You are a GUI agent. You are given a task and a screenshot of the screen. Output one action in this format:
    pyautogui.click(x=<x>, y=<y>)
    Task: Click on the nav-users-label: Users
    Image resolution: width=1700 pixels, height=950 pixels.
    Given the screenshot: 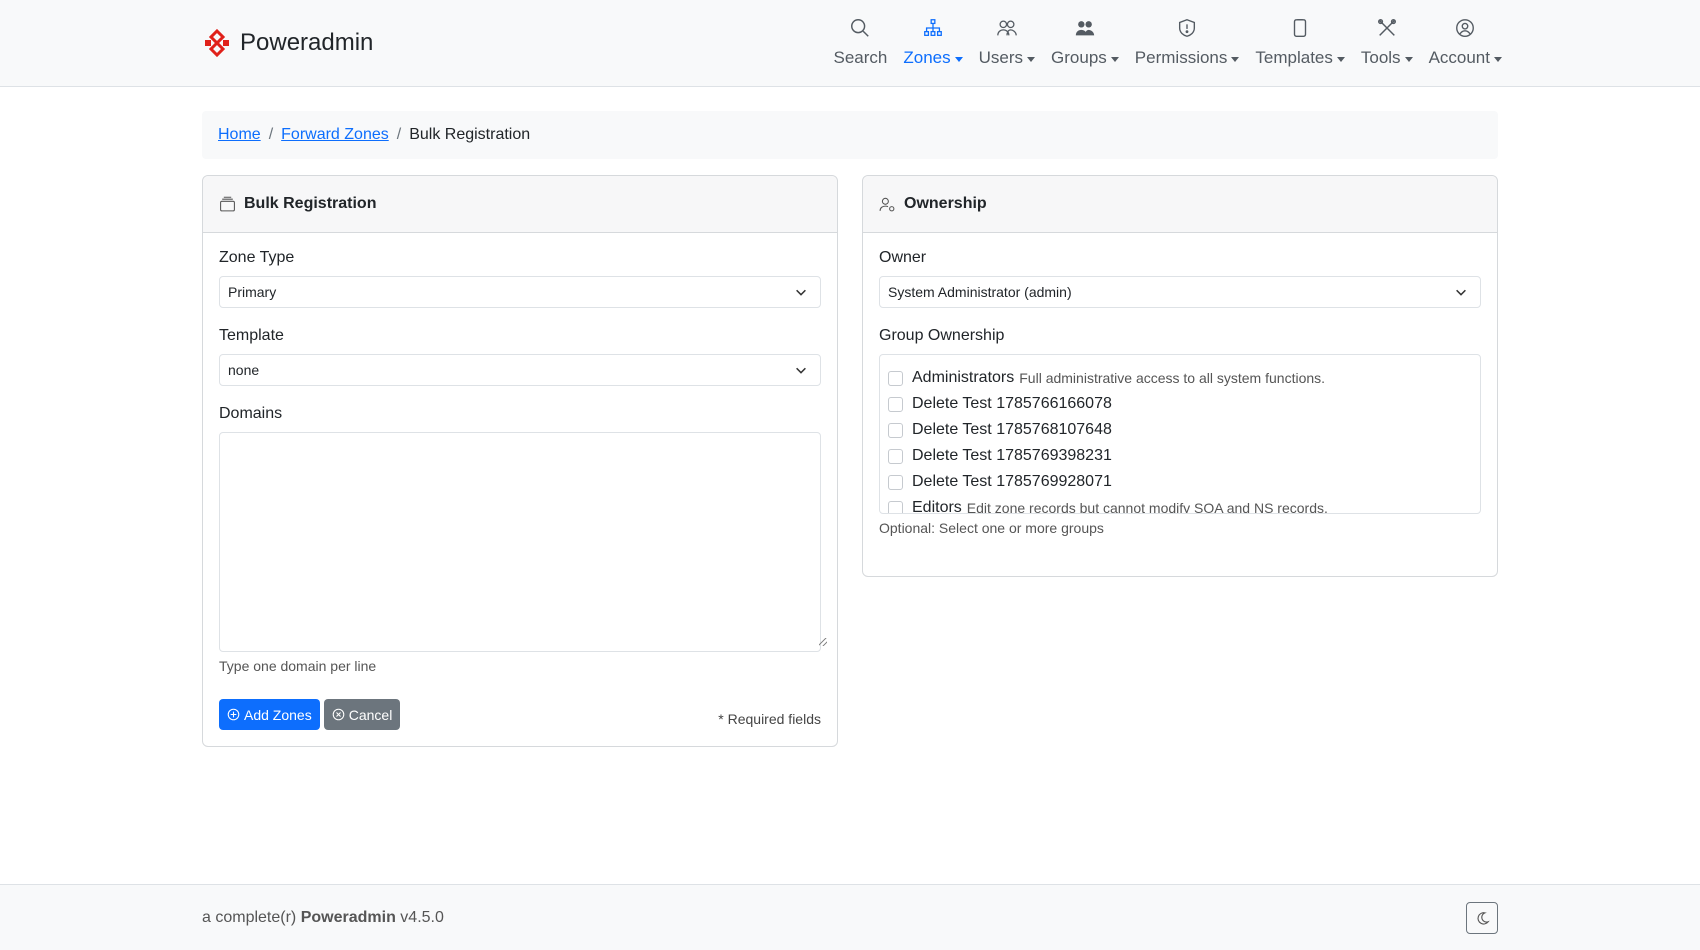 What is the action you would take?
    pyautogui.click(x=1001, y=57)
    